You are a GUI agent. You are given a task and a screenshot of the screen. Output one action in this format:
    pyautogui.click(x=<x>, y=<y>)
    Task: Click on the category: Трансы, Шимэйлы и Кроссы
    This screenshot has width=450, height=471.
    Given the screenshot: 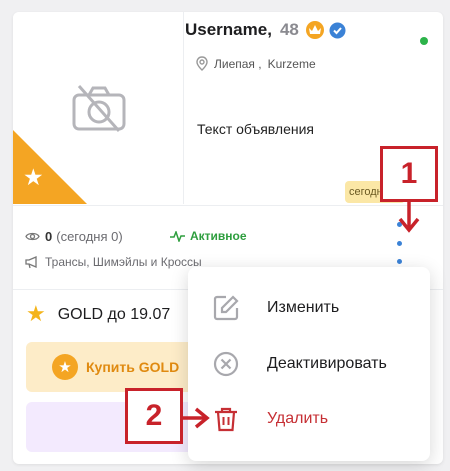 What is the action you would take?
    pyautogui.click(x=113, y=262)
    